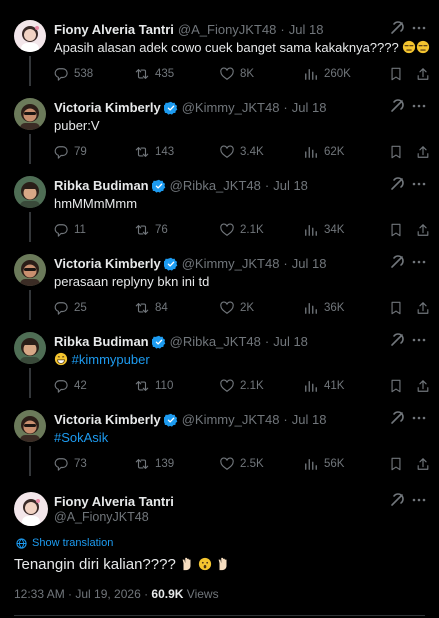 This screenshot has width=439, height=618. Describe the element at coordinates (311, 464) in the screenshot. I see `views-icon` at that location.